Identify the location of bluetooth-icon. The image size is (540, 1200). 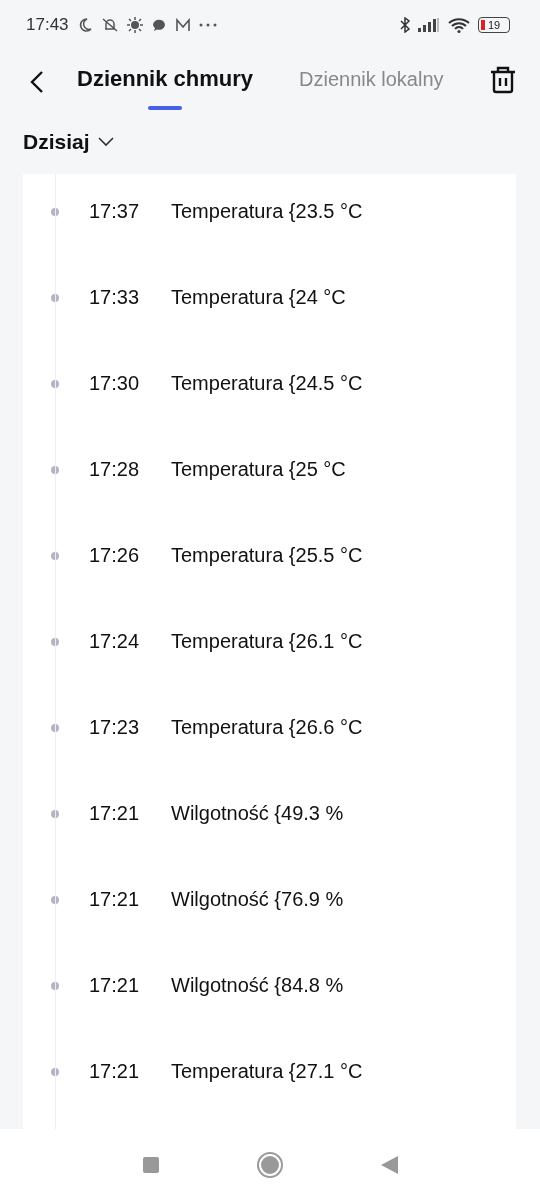
(405, 25).